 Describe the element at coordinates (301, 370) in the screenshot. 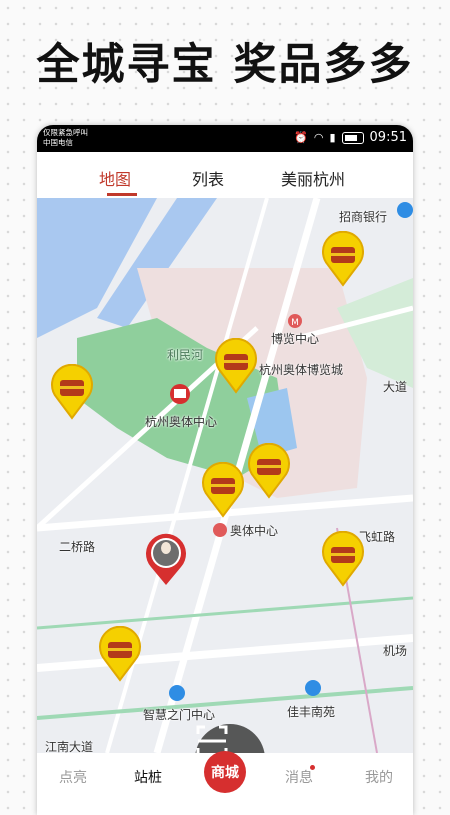

I see `label-expo-city: 杭州奥体博览城` at that location.